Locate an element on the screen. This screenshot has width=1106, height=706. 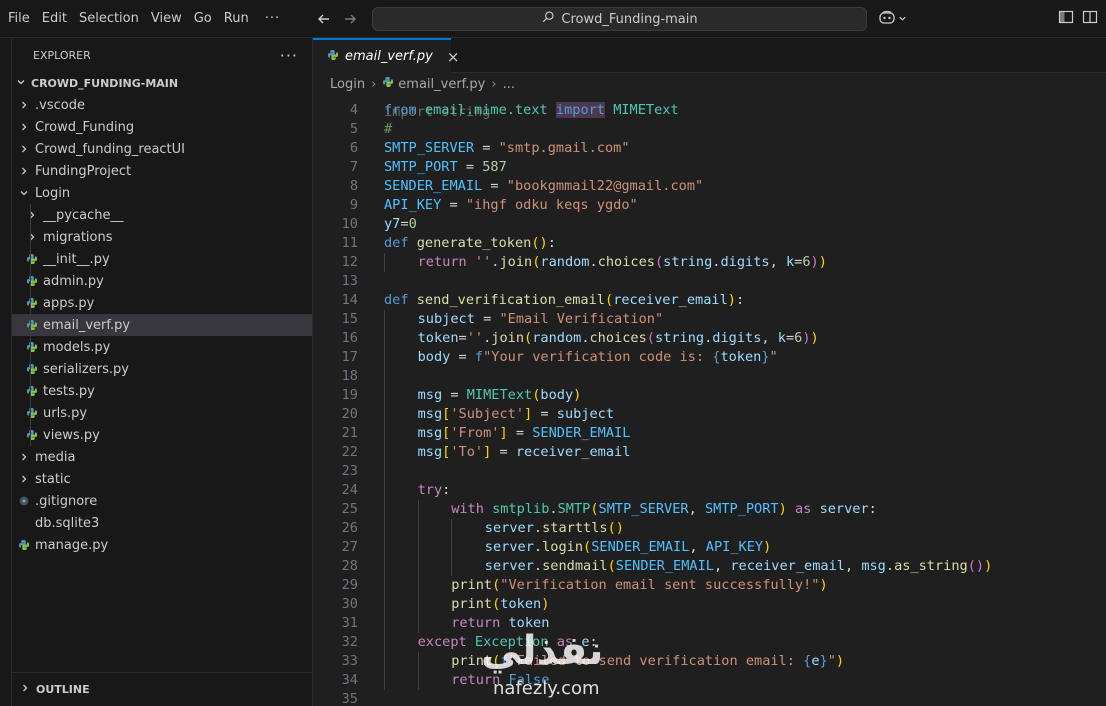
line-number: 19 is located at coordinates (349, 395).